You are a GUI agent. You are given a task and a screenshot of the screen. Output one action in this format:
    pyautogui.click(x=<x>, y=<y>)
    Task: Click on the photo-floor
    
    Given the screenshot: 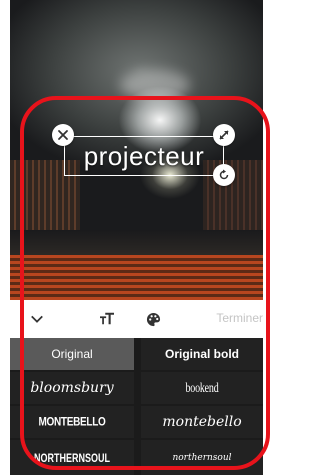 What is the action you would take?
    pyautogui.click(x=136, y=244)
    